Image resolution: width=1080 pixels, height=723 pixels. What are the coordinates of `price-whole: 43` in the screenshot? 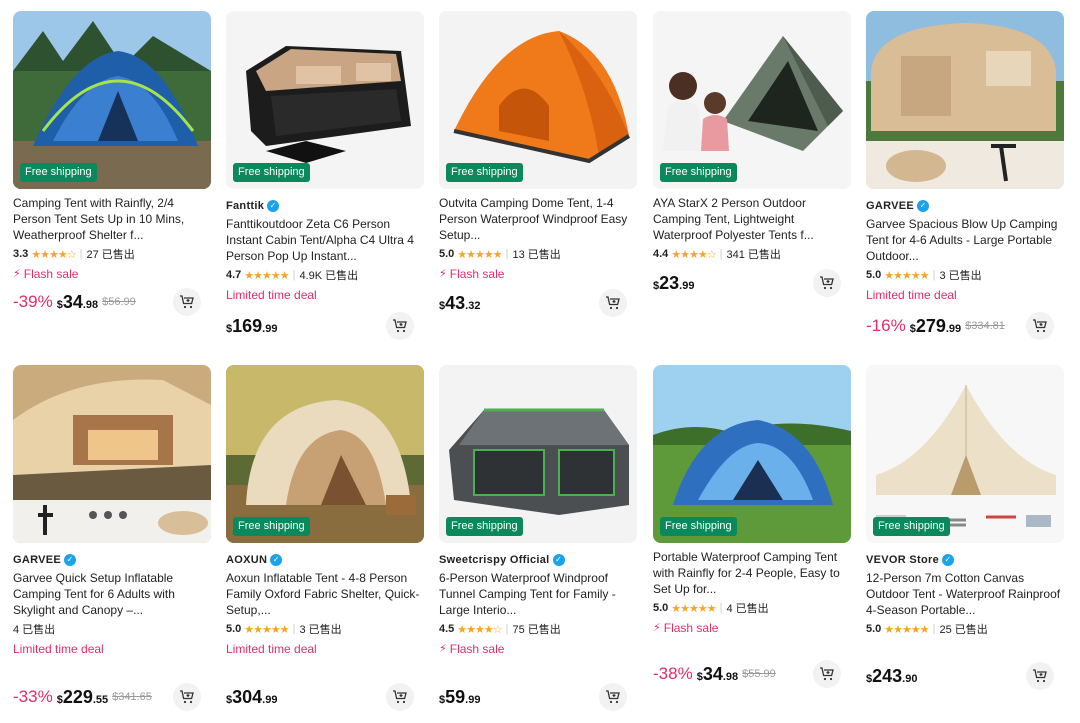 It's located at (455, 302).